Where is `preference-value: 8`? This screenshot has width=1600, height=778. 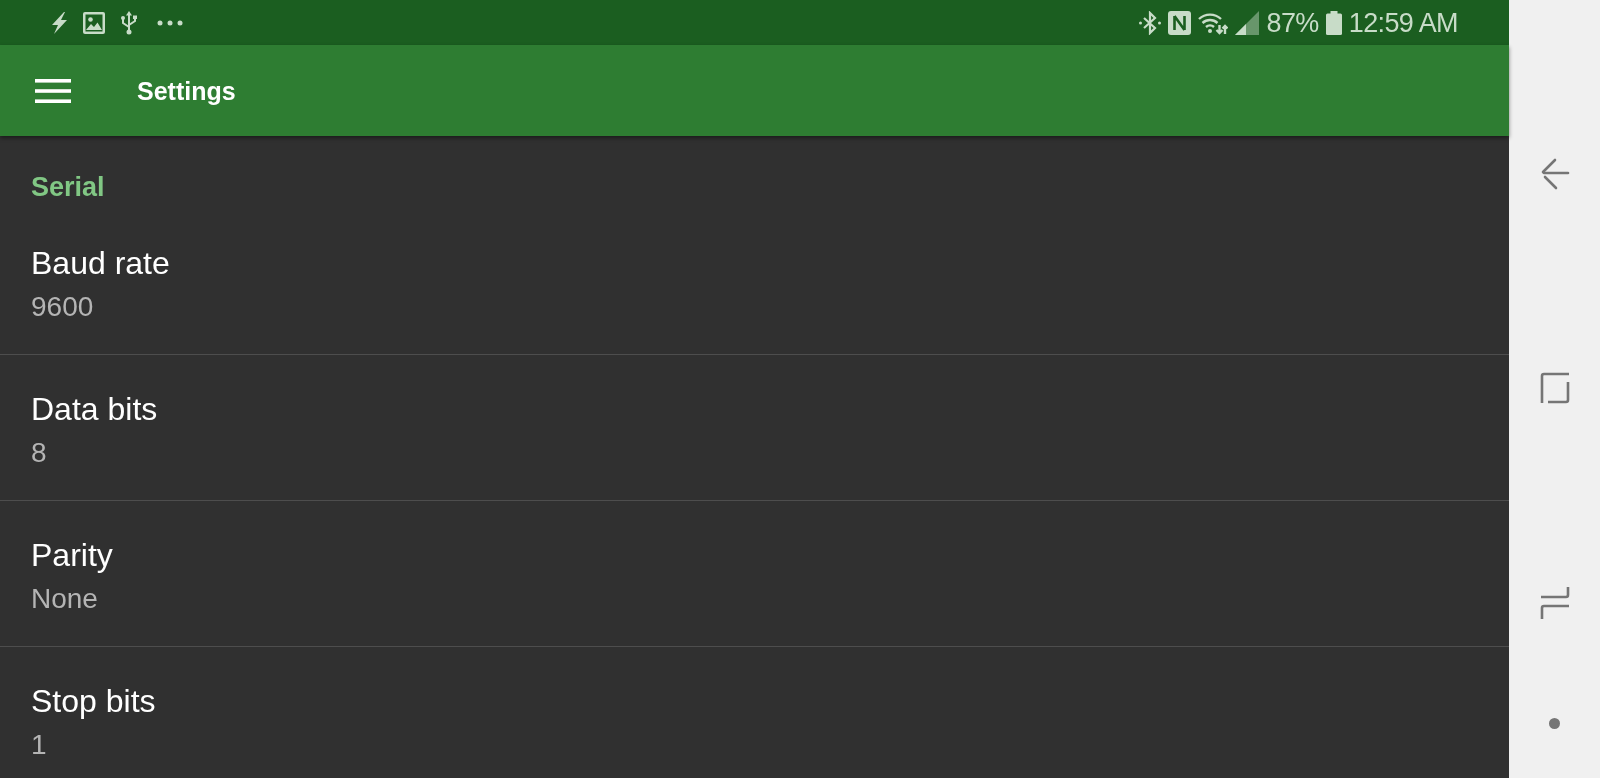 preference-value: 8 is located at coordinates (39, 453).